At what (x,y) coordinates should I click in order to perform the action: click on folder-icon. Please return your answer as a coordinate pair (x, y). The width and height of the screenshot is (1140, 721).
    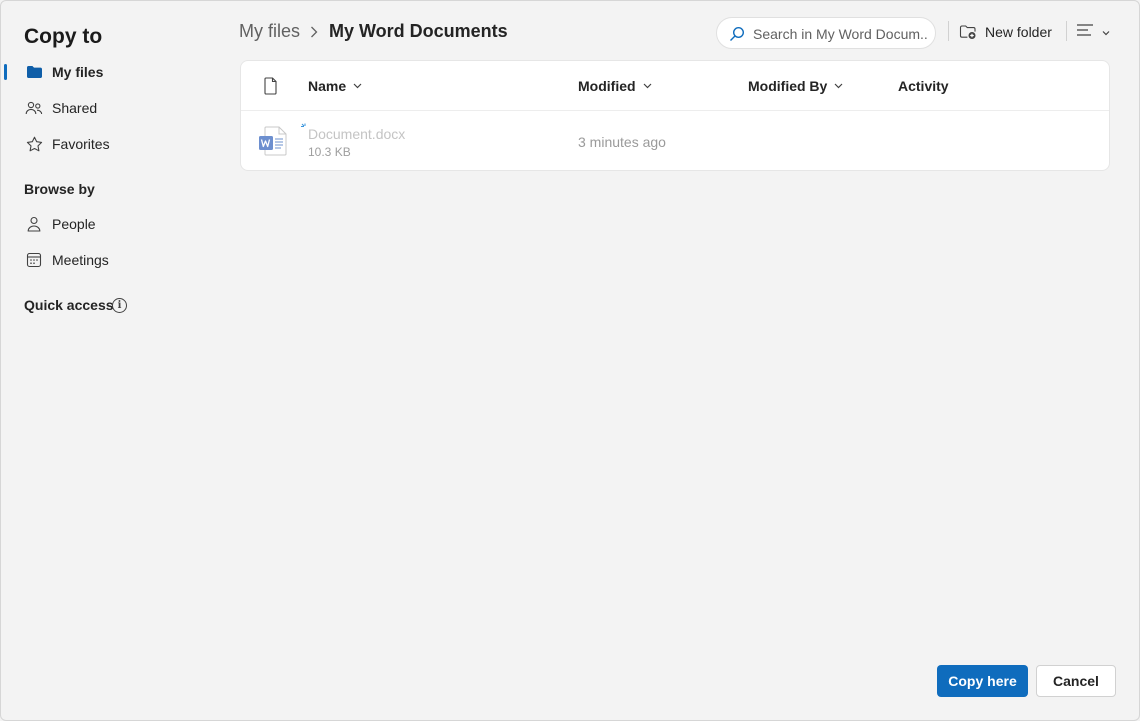
    Looking at the image, I should click on (34, 72).